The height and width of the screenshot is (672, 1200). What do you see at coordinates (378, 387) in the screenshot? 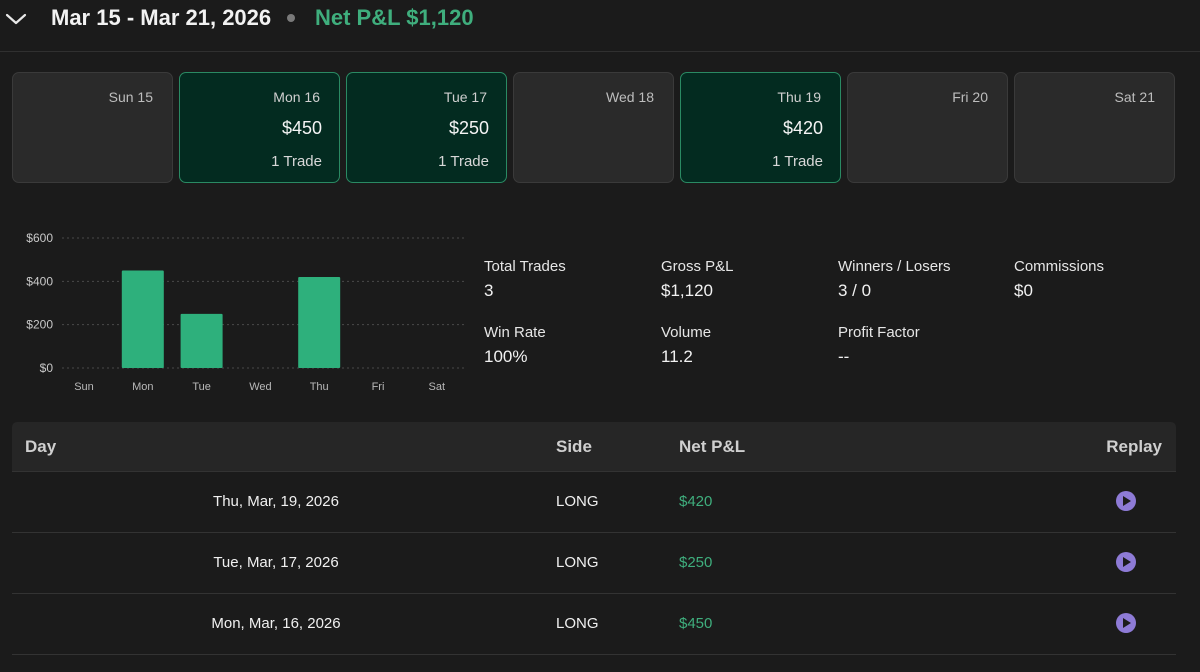
I see `x-tick-label: Fri` at bounding box center [378, 387].